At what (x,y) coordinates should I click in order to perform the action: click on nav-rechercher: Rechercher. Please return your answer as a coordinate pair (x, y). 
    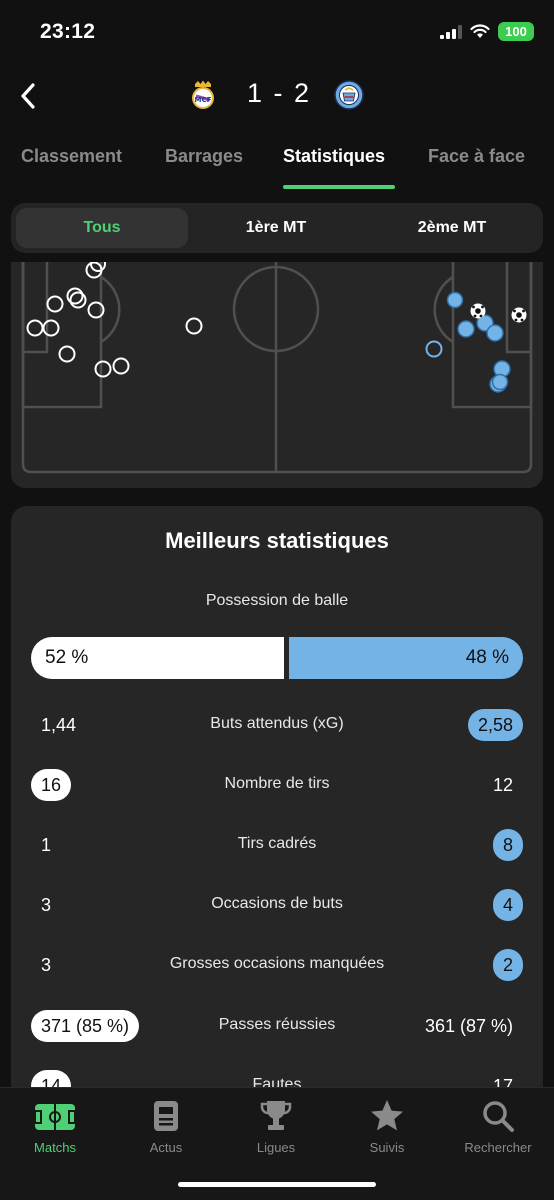
    Looking at the image, I should click on (498, 1126).